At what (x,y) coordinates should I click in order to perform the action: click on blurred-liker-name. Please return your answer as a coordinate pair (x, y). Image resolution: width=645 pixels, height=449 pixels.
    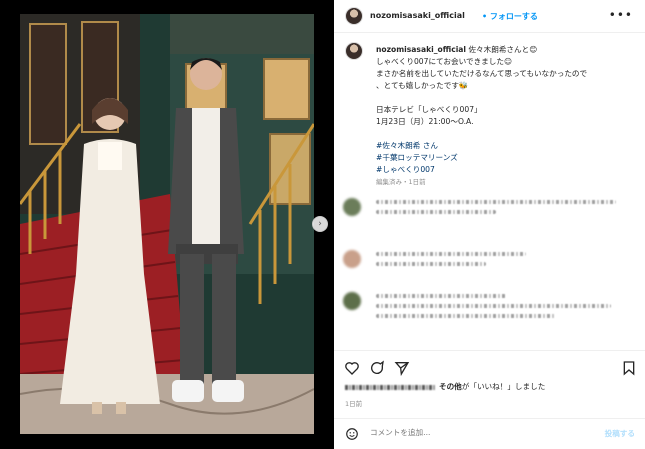
    Looking at the image, I should click on (390, 387).